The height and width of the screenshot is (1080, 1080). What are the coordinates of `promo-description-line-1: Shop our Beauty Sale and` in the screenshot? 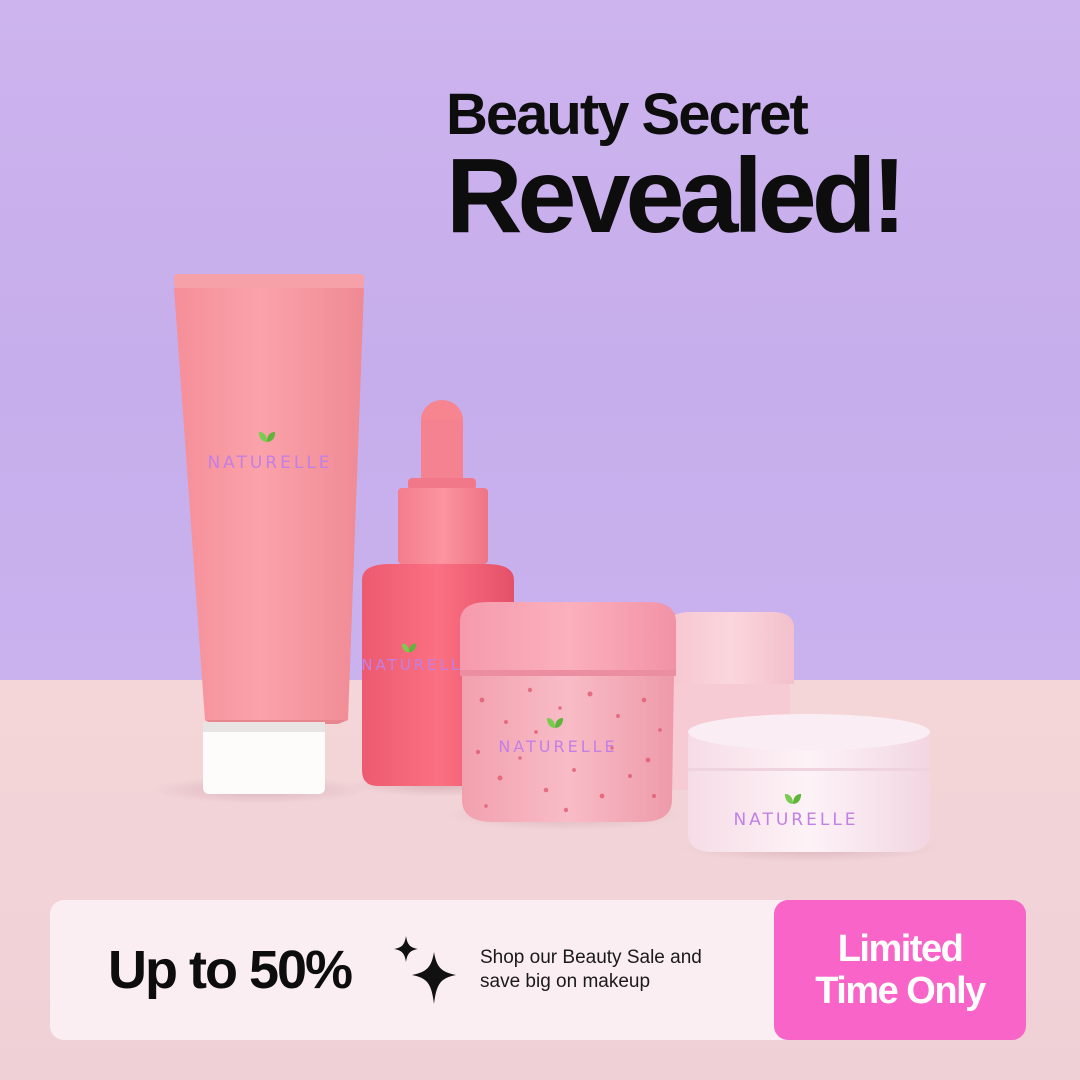 It's located at (591, 957).